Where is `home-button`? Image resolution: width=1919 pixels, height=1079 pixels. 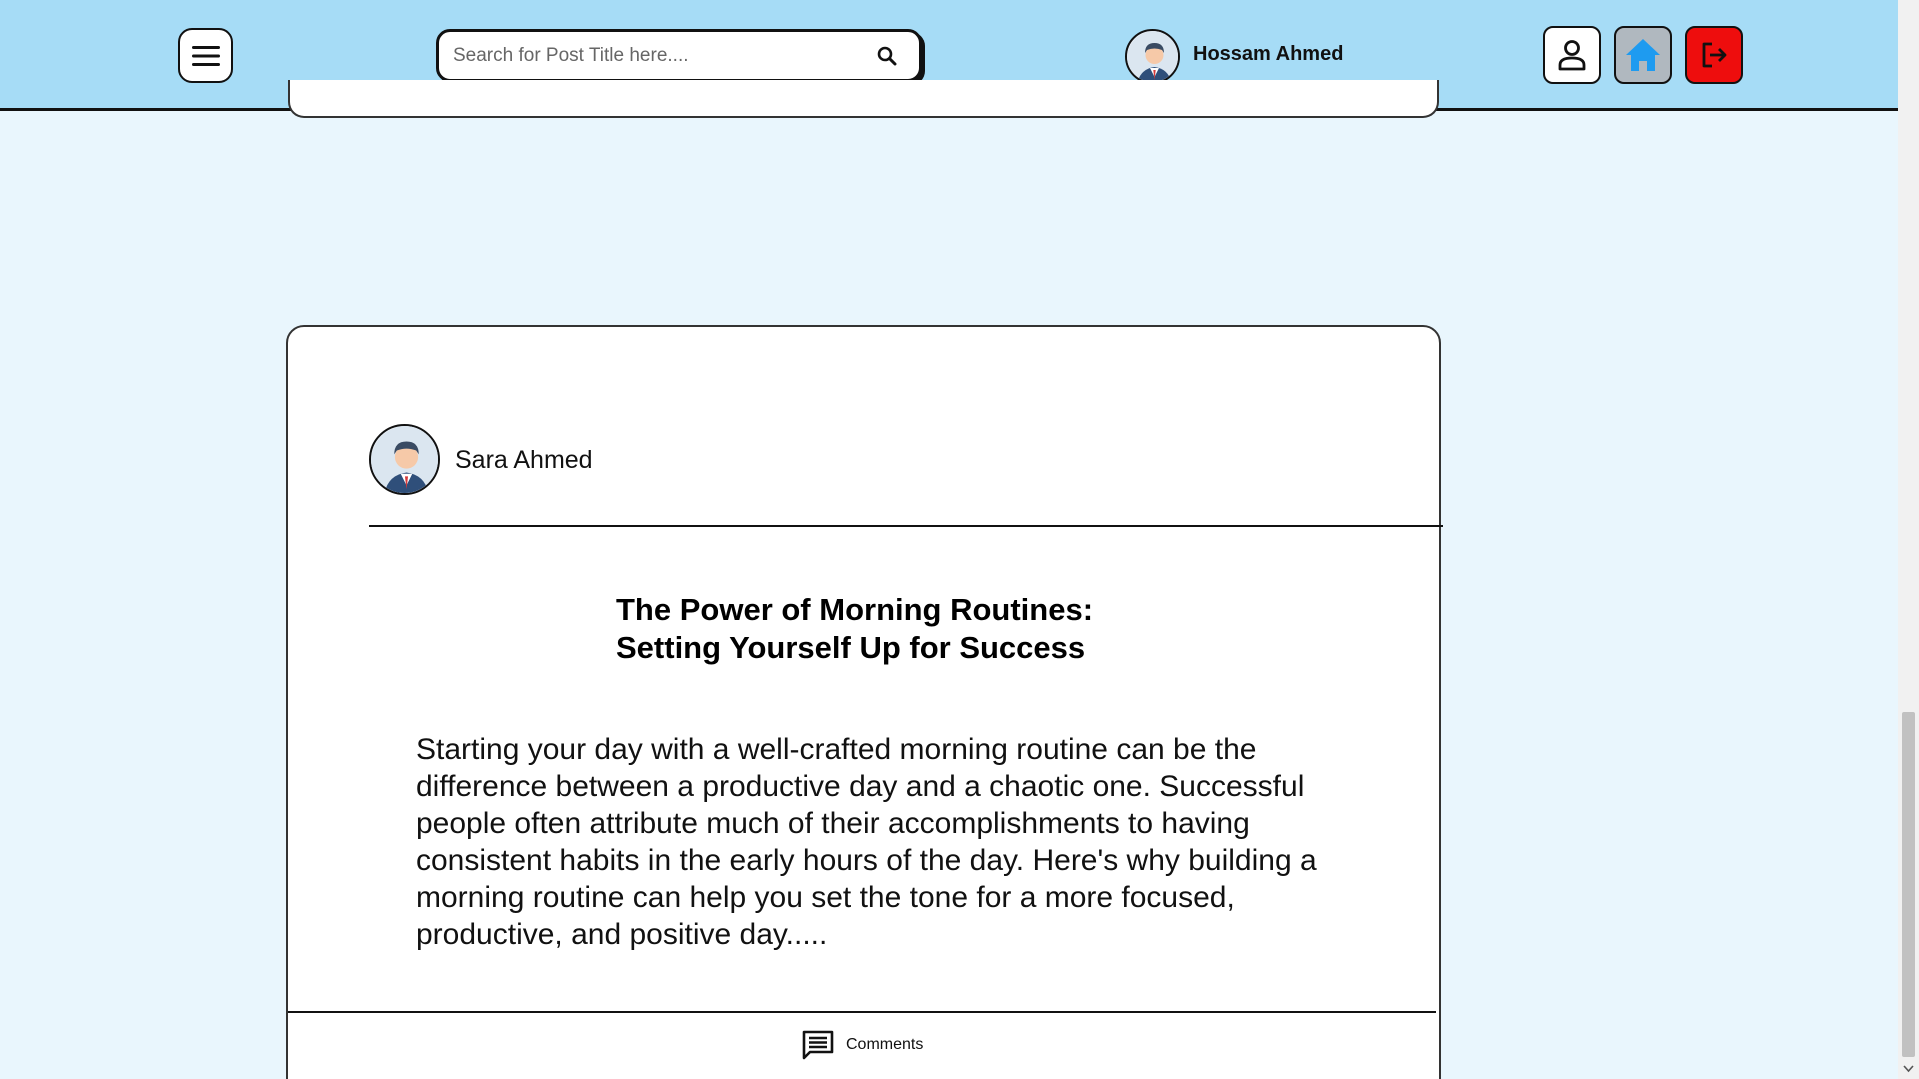
home-button is located at coordinates (1643, 55).